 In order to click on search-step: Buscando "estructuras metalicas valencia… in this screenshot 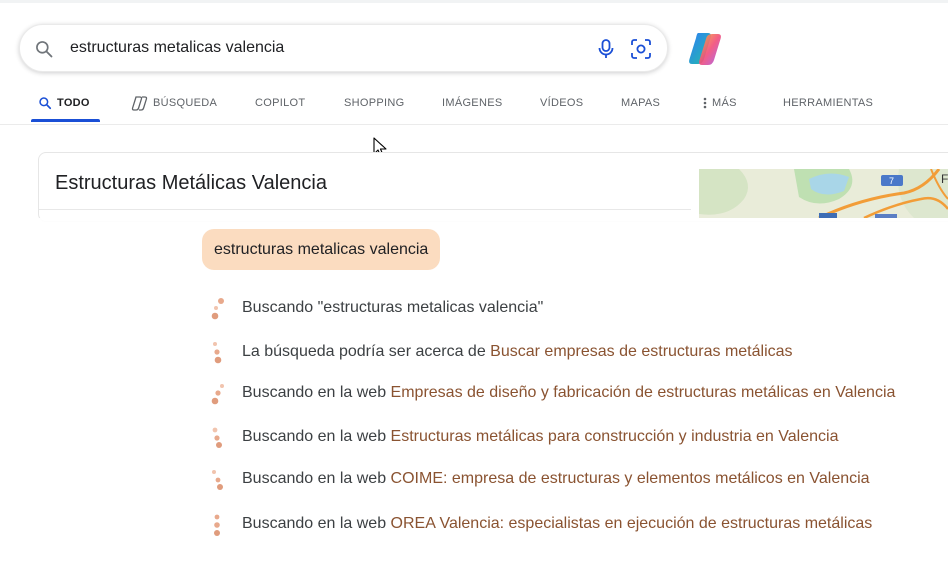, I will do `click(392, 308)`.